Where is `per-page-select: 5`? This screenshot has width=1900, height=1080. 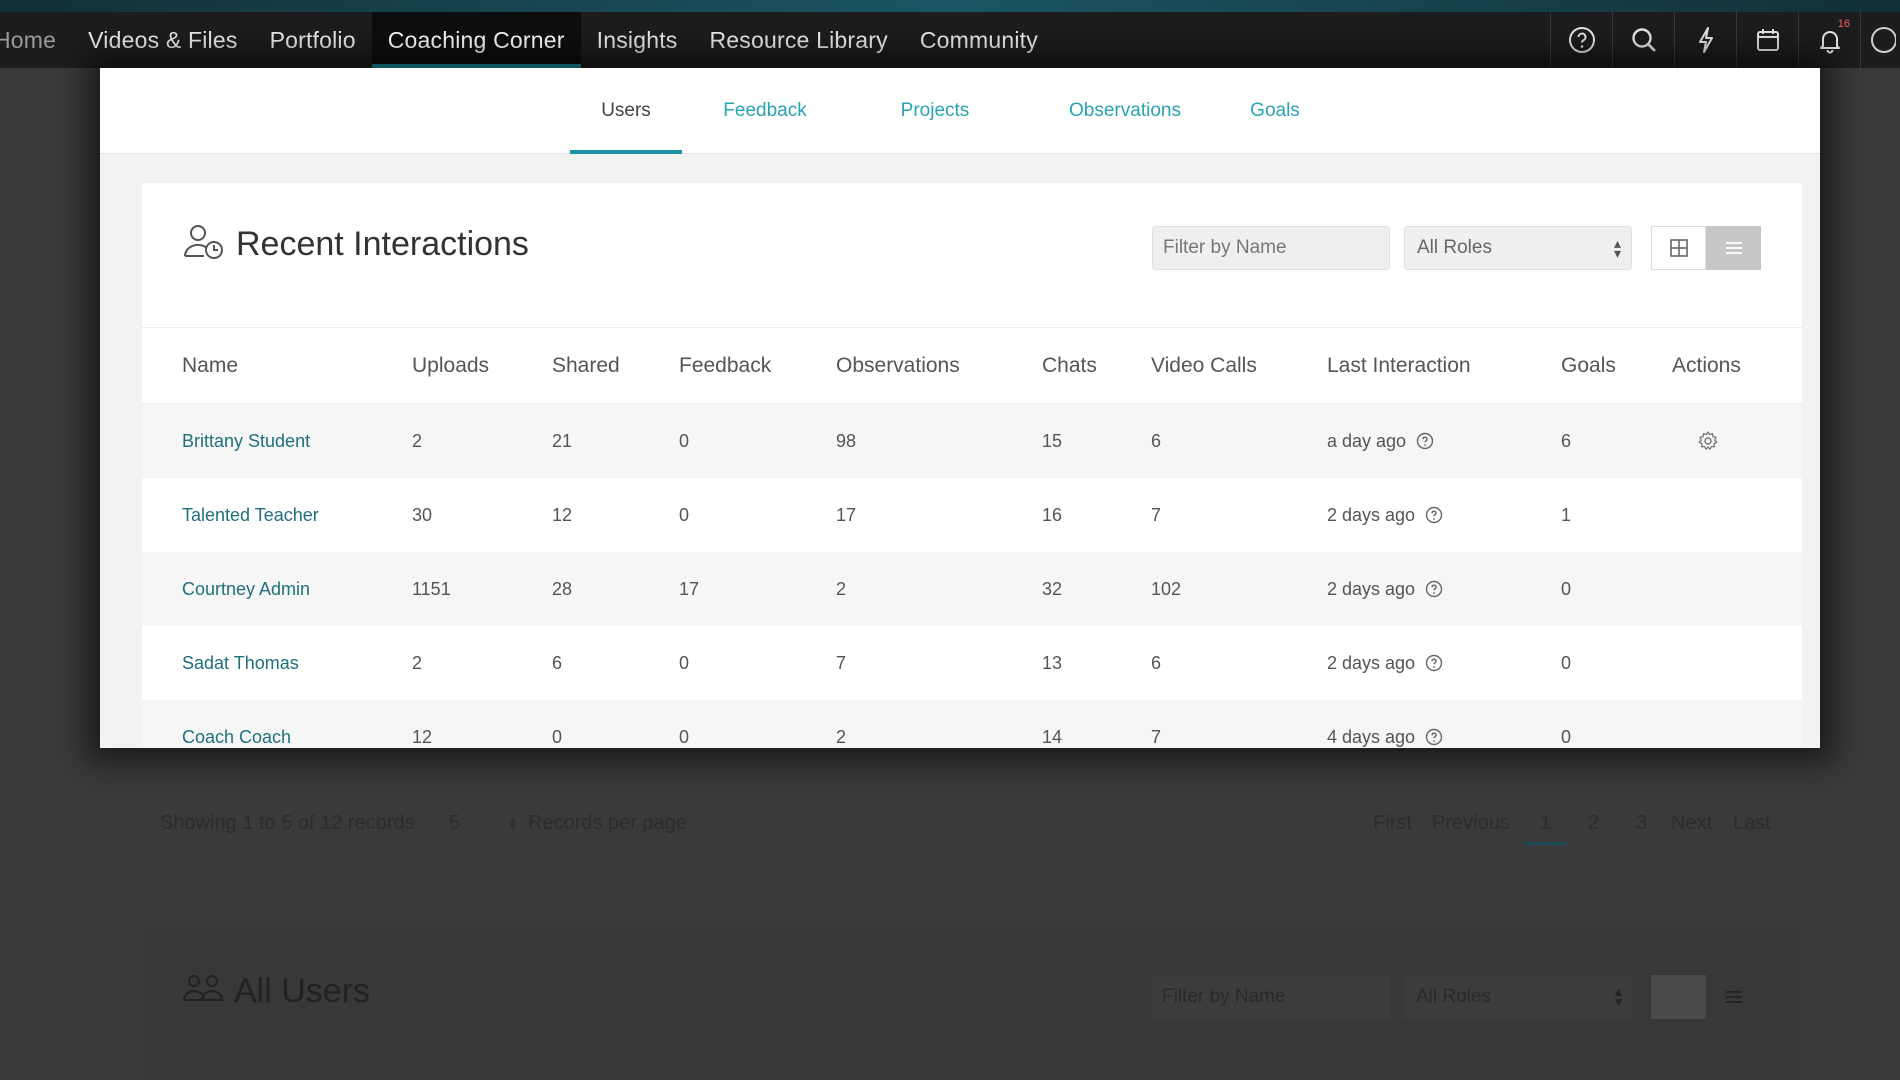
per-page-select: 5 is located at coordinates (454, 823).